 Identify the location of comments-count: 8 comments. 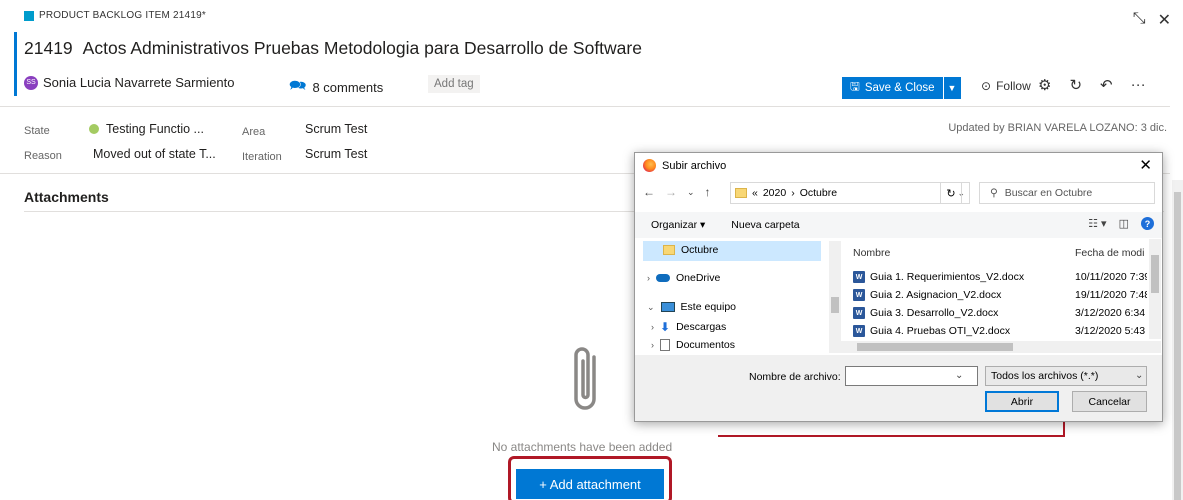
(348, 87).